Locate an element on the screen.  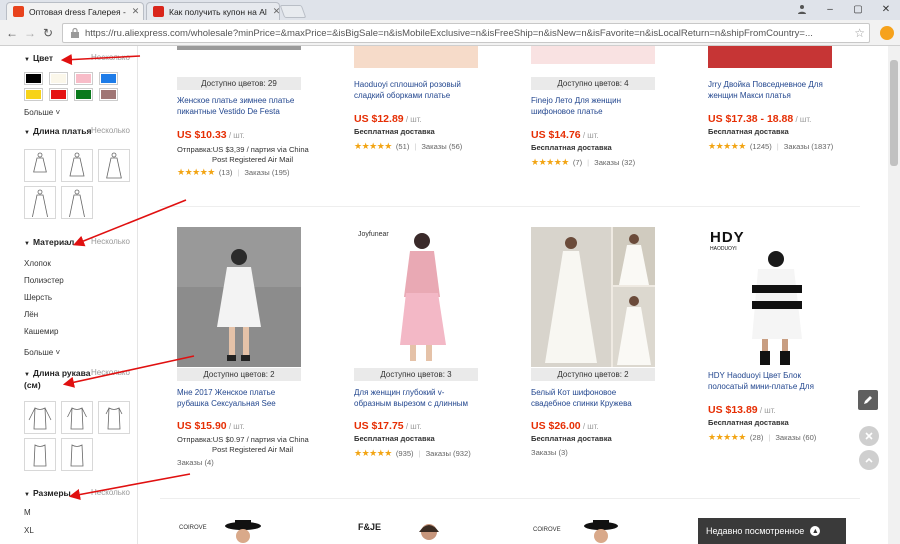
product-rating: ★★★★★ (51) | Заказы (56) is located at coordinates (408, 146).